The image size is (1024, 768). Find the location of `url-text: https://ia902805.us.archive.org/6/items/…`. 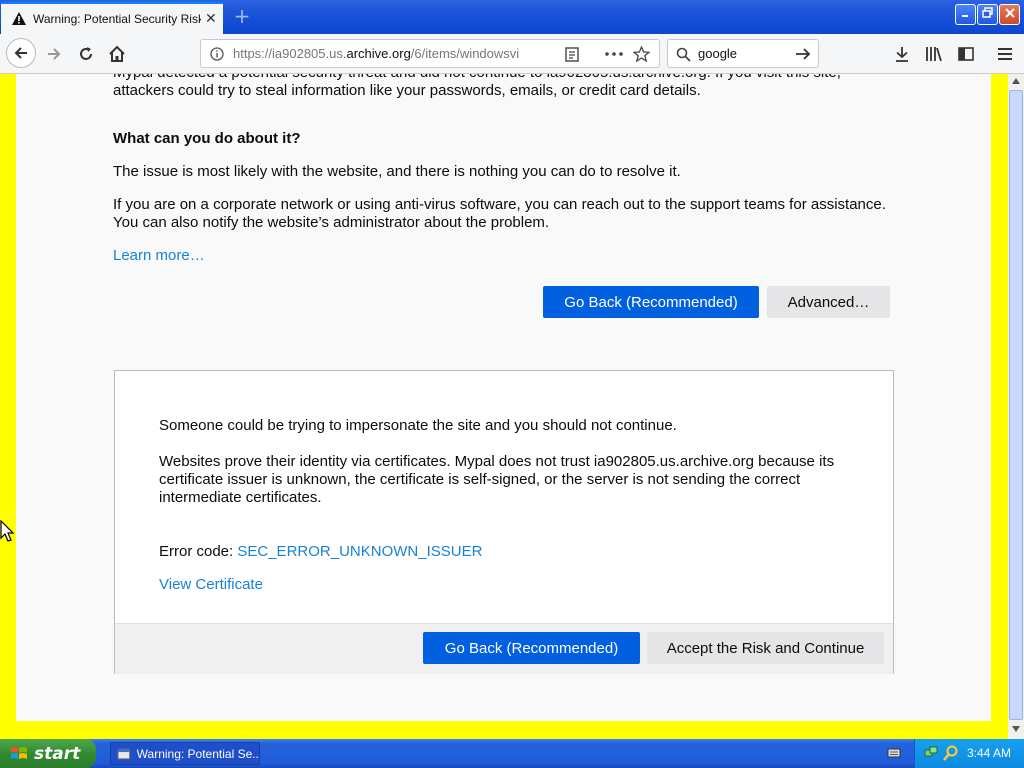

url-text: https://ia902805.us.archive.org/6/items/… is located at coordinates (394, 53).